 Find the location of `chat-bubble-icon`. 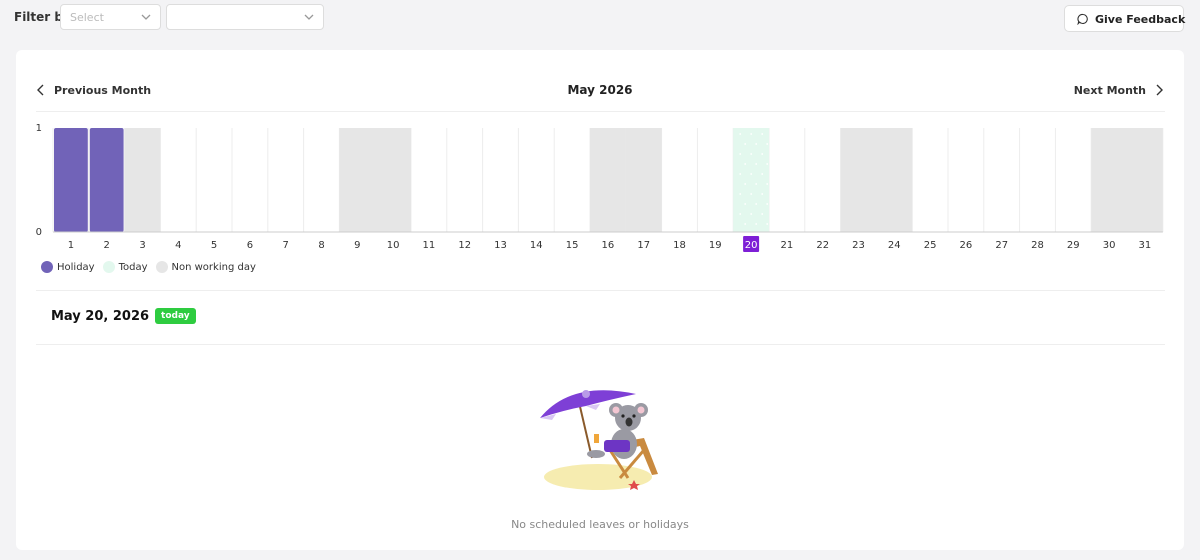

chat-bubble-icon is located at coordinates (1082, 19).